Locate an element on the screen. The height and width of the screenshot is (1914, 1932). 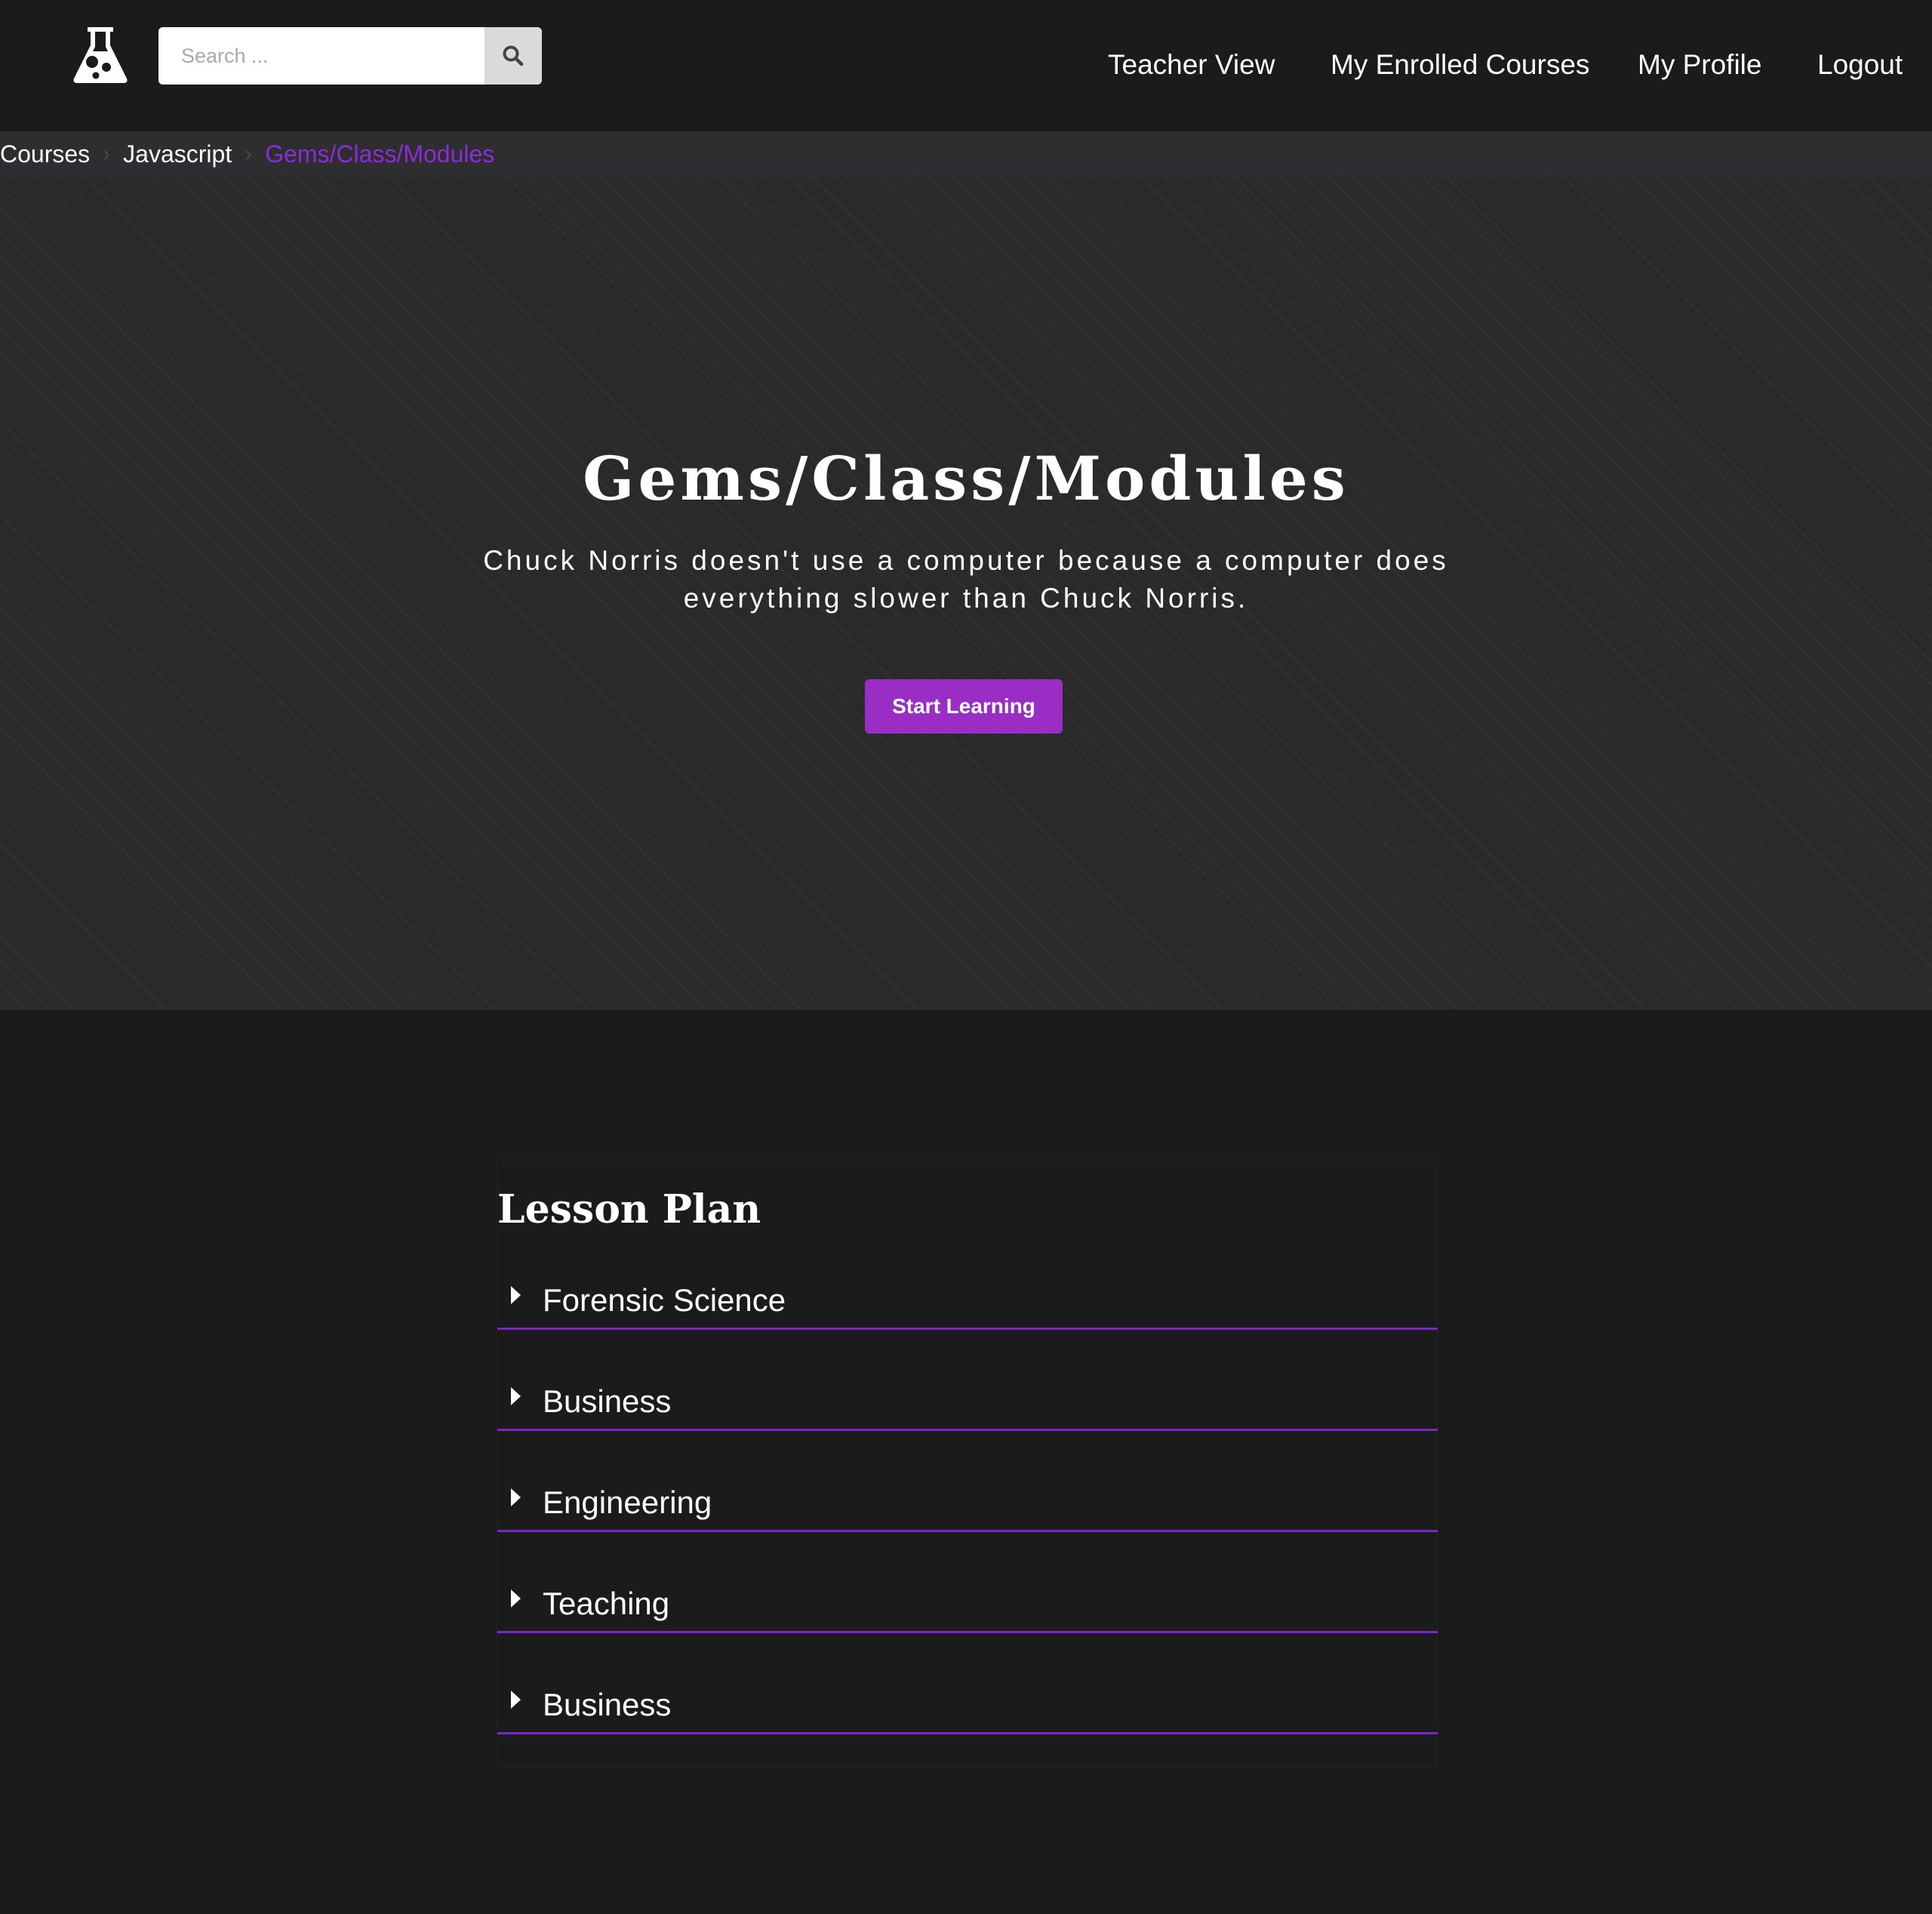
breadcrumb-current: Gems/Class/Modules is located at coordinates (380, 154).